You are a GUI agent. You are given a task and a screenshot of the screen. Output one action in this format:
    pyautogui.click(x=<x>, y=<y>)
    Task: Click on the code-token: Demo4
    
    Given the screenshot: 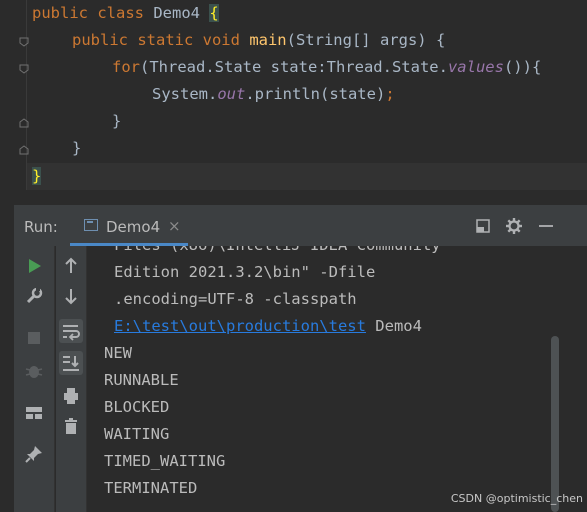 What is the action you would take?
    pyautogui.click(x=181, y=13)
    